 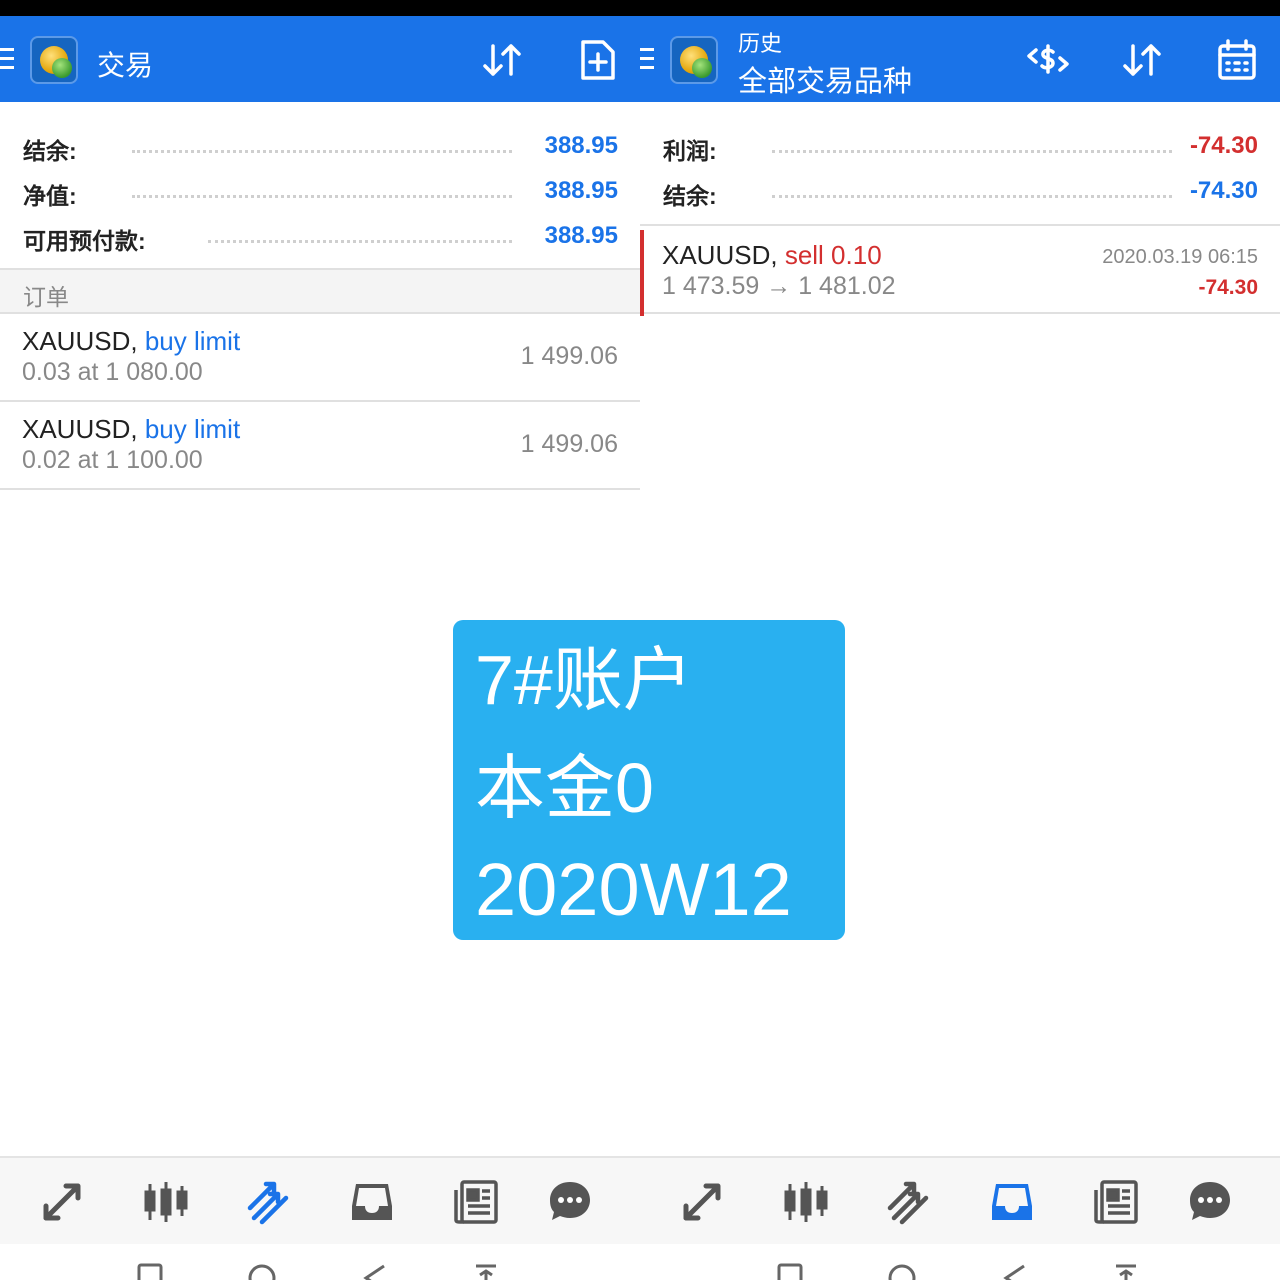 What do you see at coordinates (320, 59) in the screenshot?
I see `trade-app-bar: 交易` at bounding box center [320, 59].